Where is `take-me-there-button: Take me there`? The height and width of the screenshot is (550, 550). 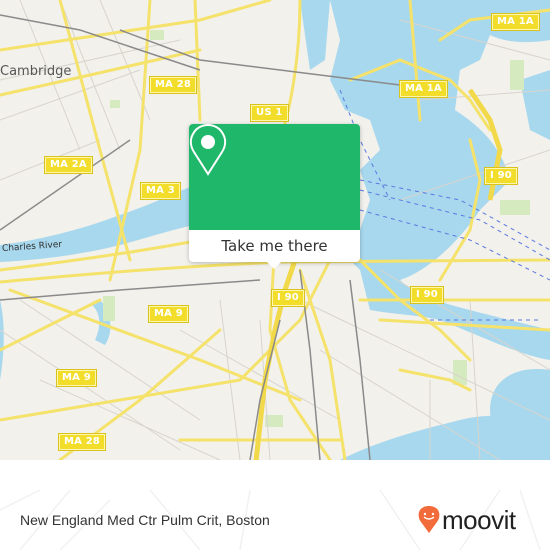 take-me-there-button: Take me there is located at coordinates (274, 246).